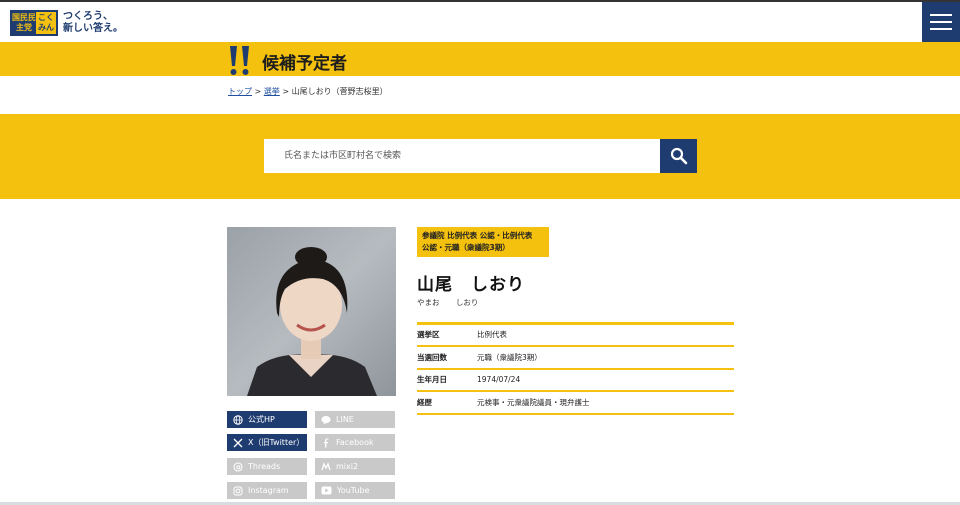 This screenshot has width=960, height=505. What do you see at coordinates (477, 235) in the screenshot?
I see `candidacy-line1: 参議院 比例代表 公認・比例代表` at bounding box center [477, 235].